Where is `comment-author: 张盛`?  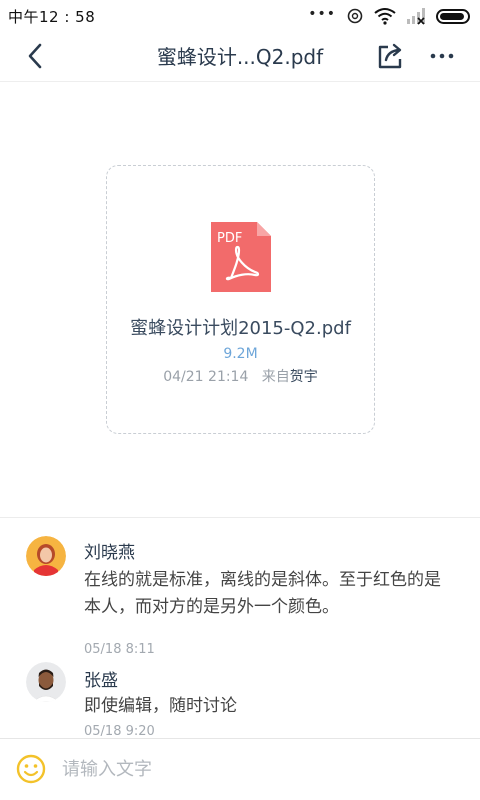
comment-author: 张盛 is located at coordinates (101, 678).